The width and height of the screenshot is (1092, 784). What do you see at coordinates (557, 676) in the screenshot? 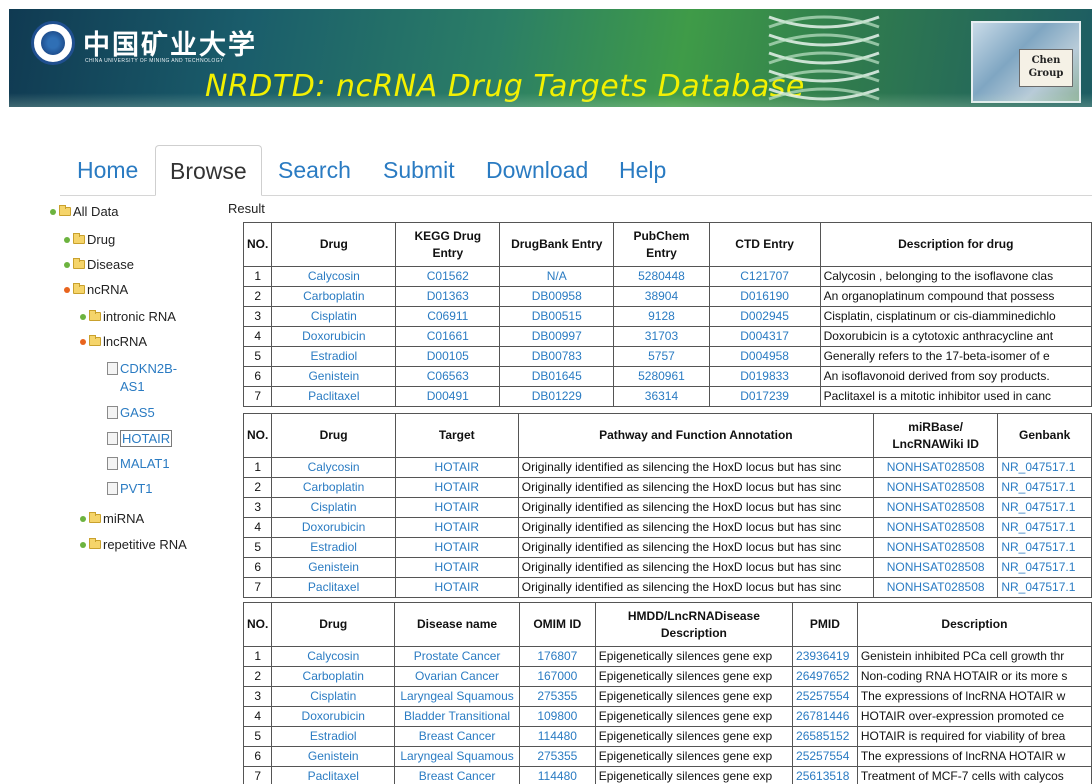
I see `omim-link: 167000` at bounding box center [557, 676].